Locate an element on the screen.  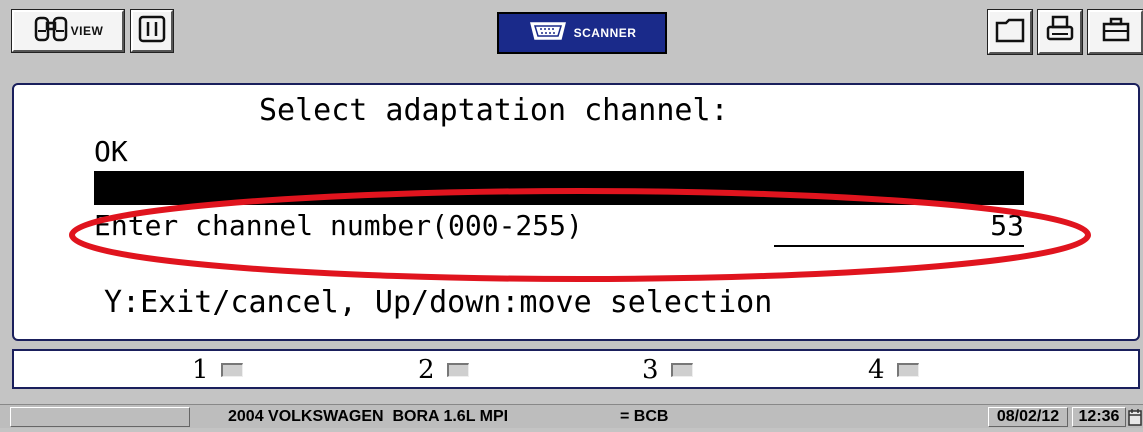
function-key-1-label: 1 is located at coordinates (200, 370).